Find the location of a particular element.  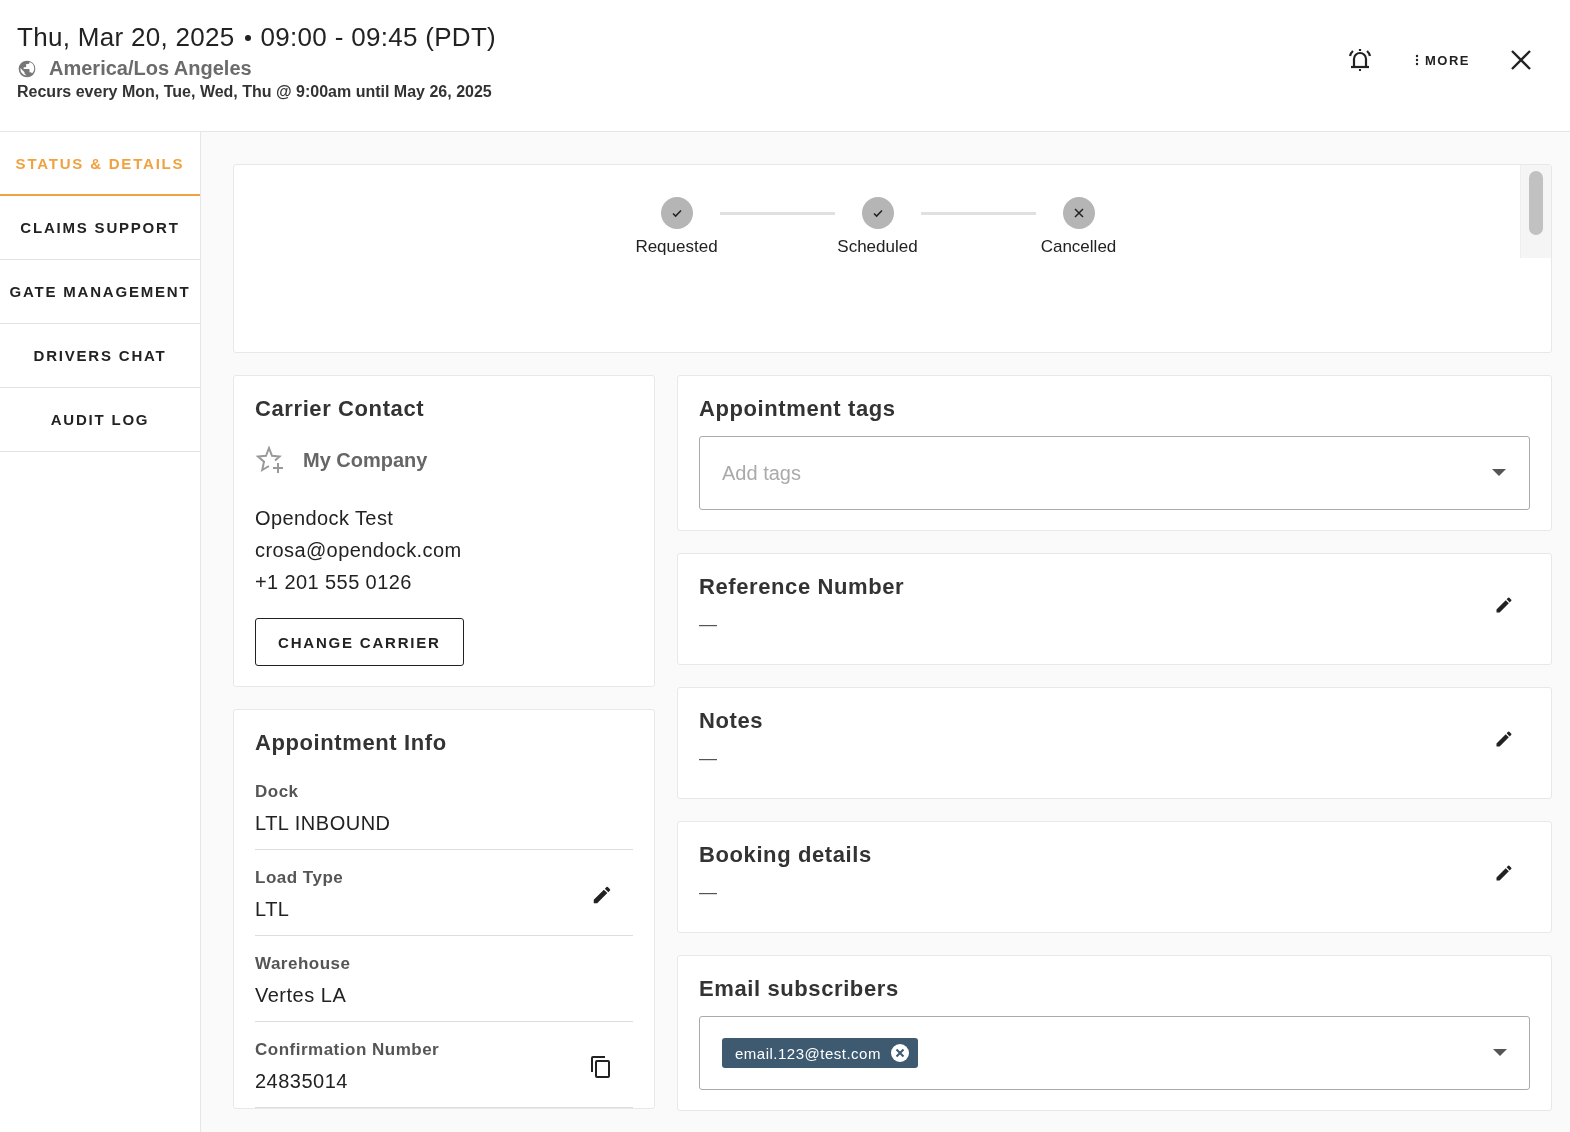

field-label: Load Type is located at coordinates (299, 878).